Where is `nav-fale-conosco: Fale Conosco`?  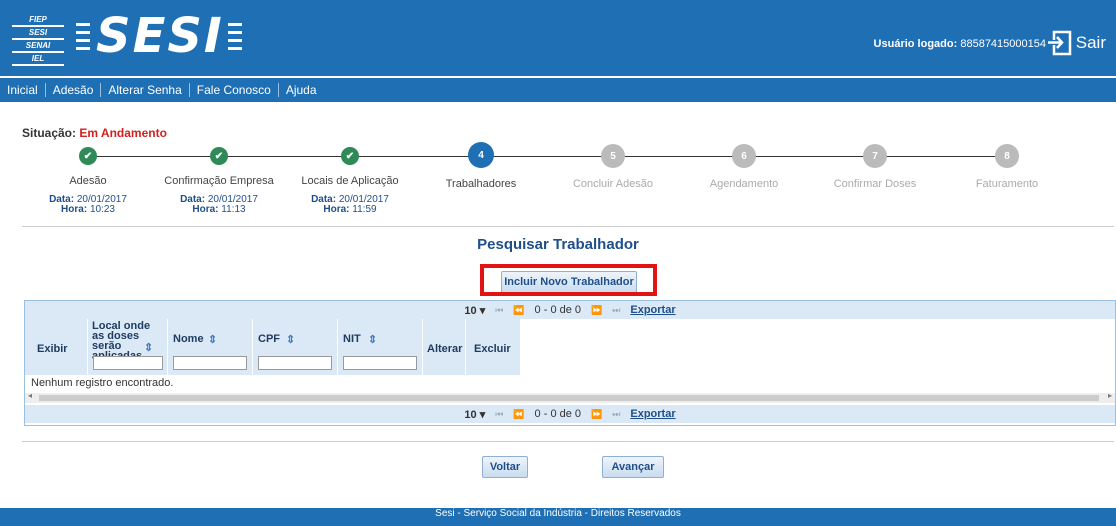 nav-fale-conosco: Fale Conosco is located at coordinates (234, 90).